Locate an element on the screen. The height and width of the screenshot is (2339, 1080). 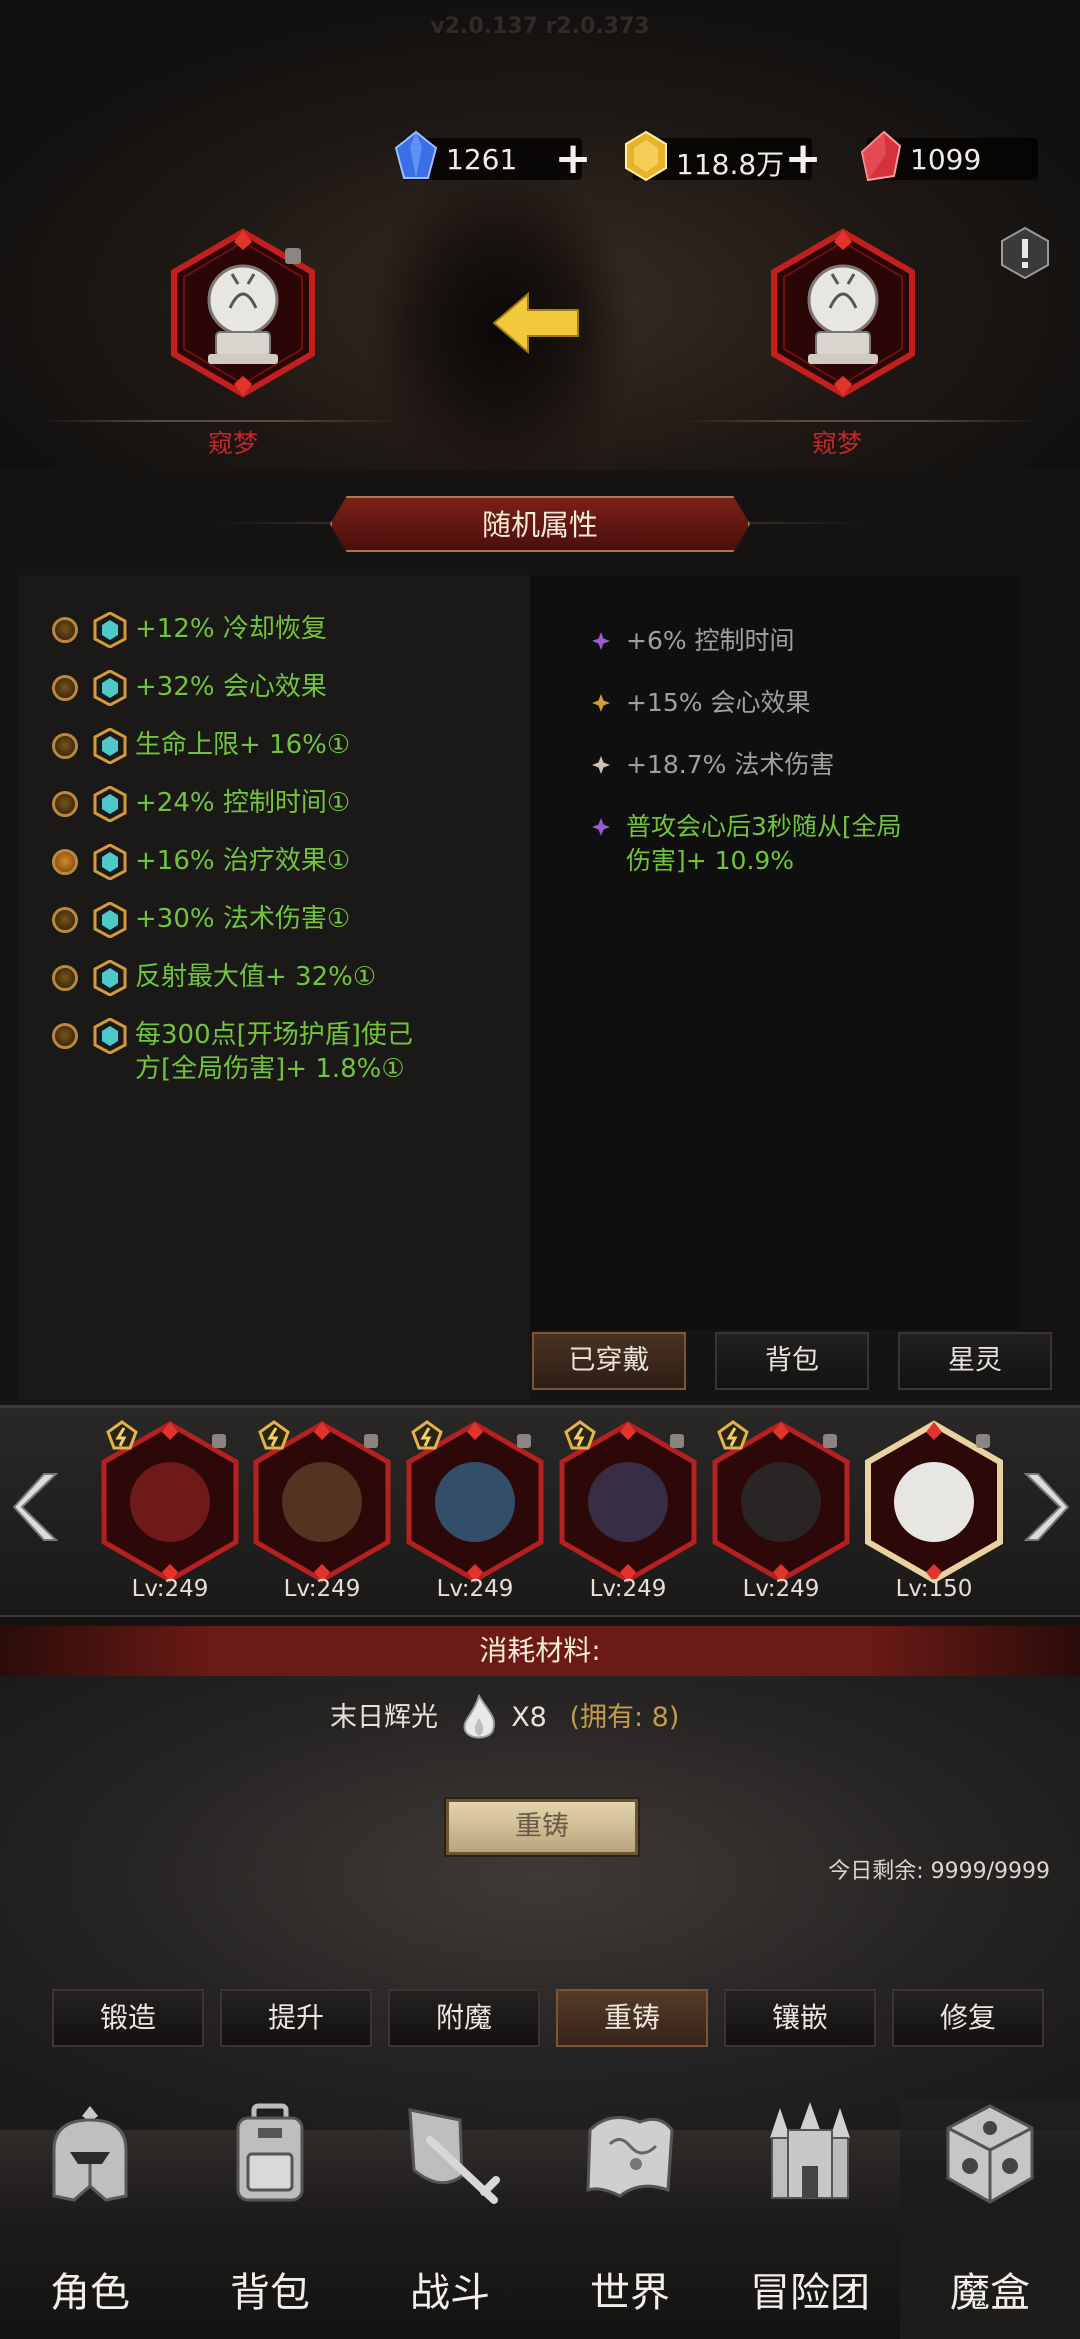
attribute-text: +16% 治疗效果① is located at coordinates (243, 861).